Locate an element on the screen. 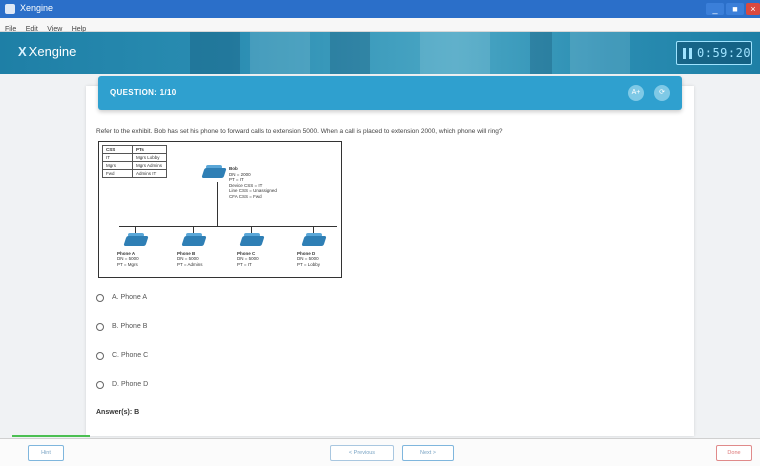  table-cell: Mgrs Admins is located at coordinates (149, 165).